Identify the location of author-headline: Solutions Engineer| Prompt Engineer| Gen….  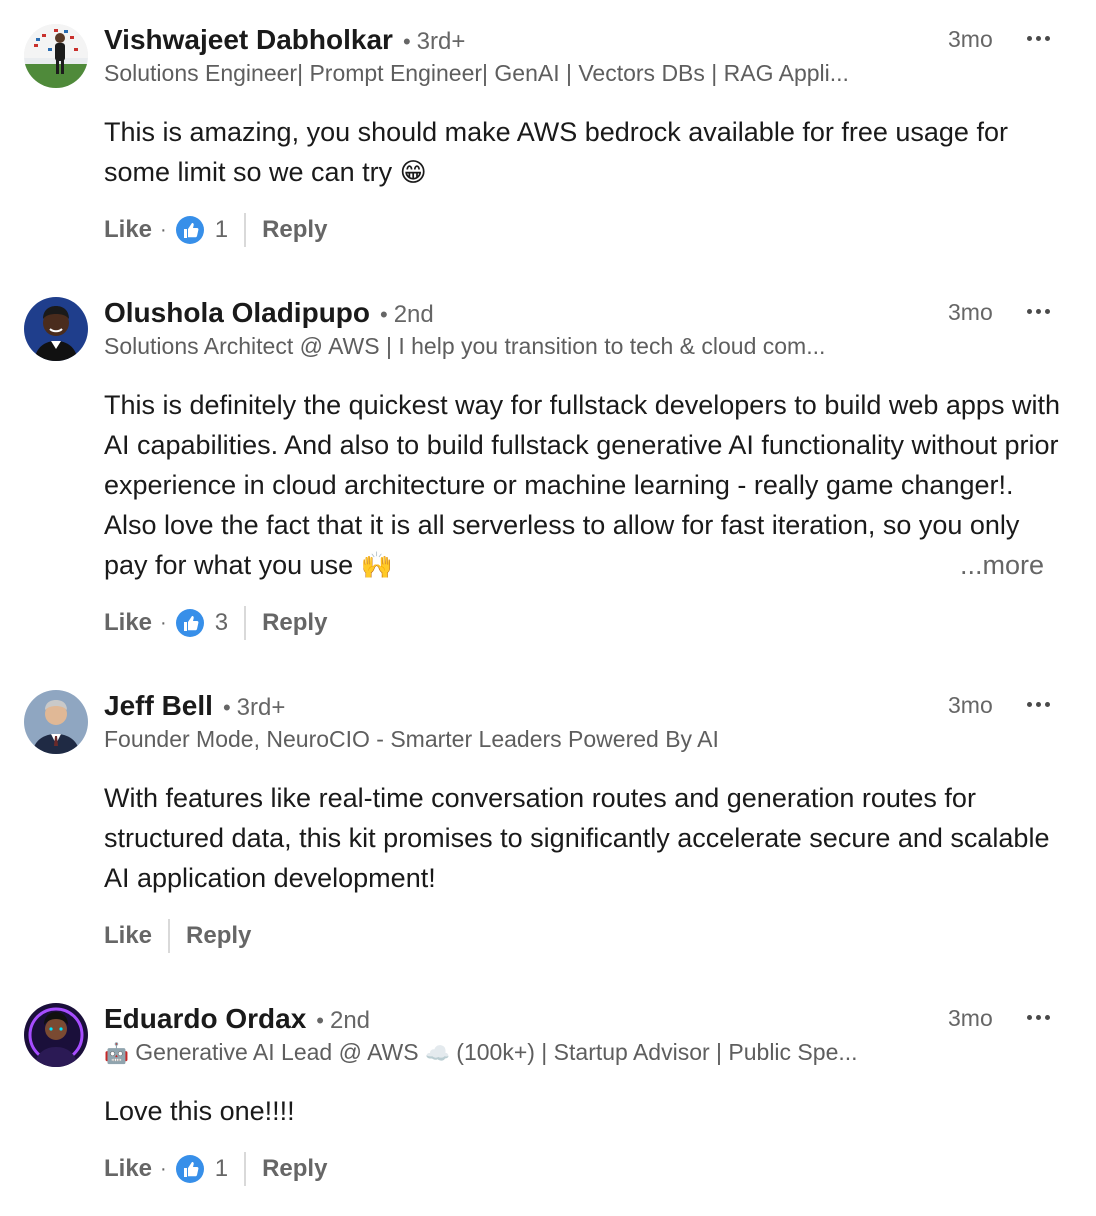
(514, 73).